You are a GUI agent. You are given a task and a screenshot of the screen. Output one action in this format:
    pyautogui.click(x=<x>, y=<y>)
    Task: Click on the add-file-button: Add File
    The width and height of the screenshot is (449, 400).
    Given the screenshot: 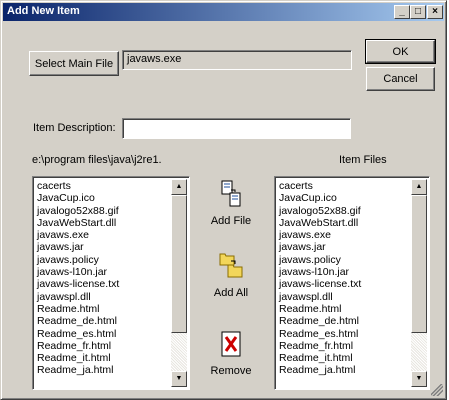 What is the action you would take?
    pyautogui.click(x=231, y=203)
    